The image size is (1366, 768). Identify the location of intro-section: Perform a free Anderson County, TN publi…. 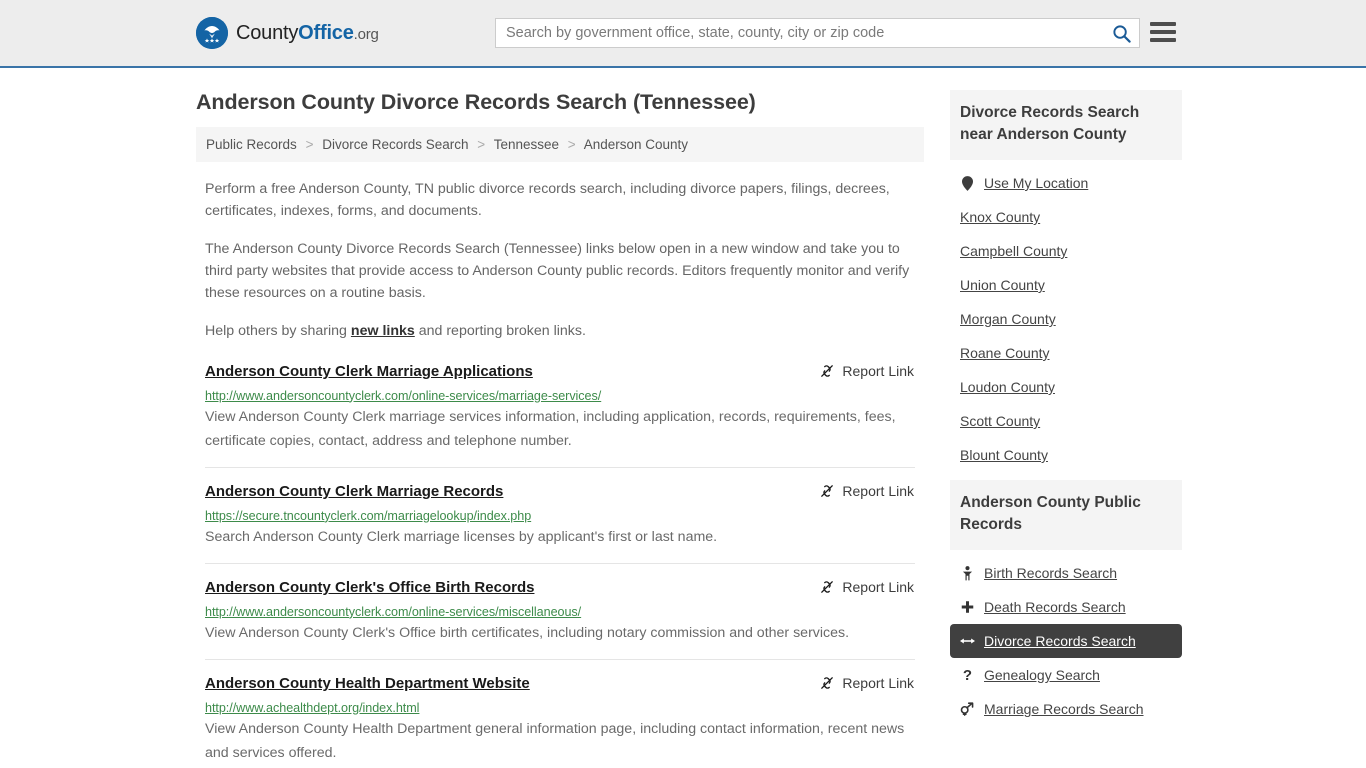
(560, 260).